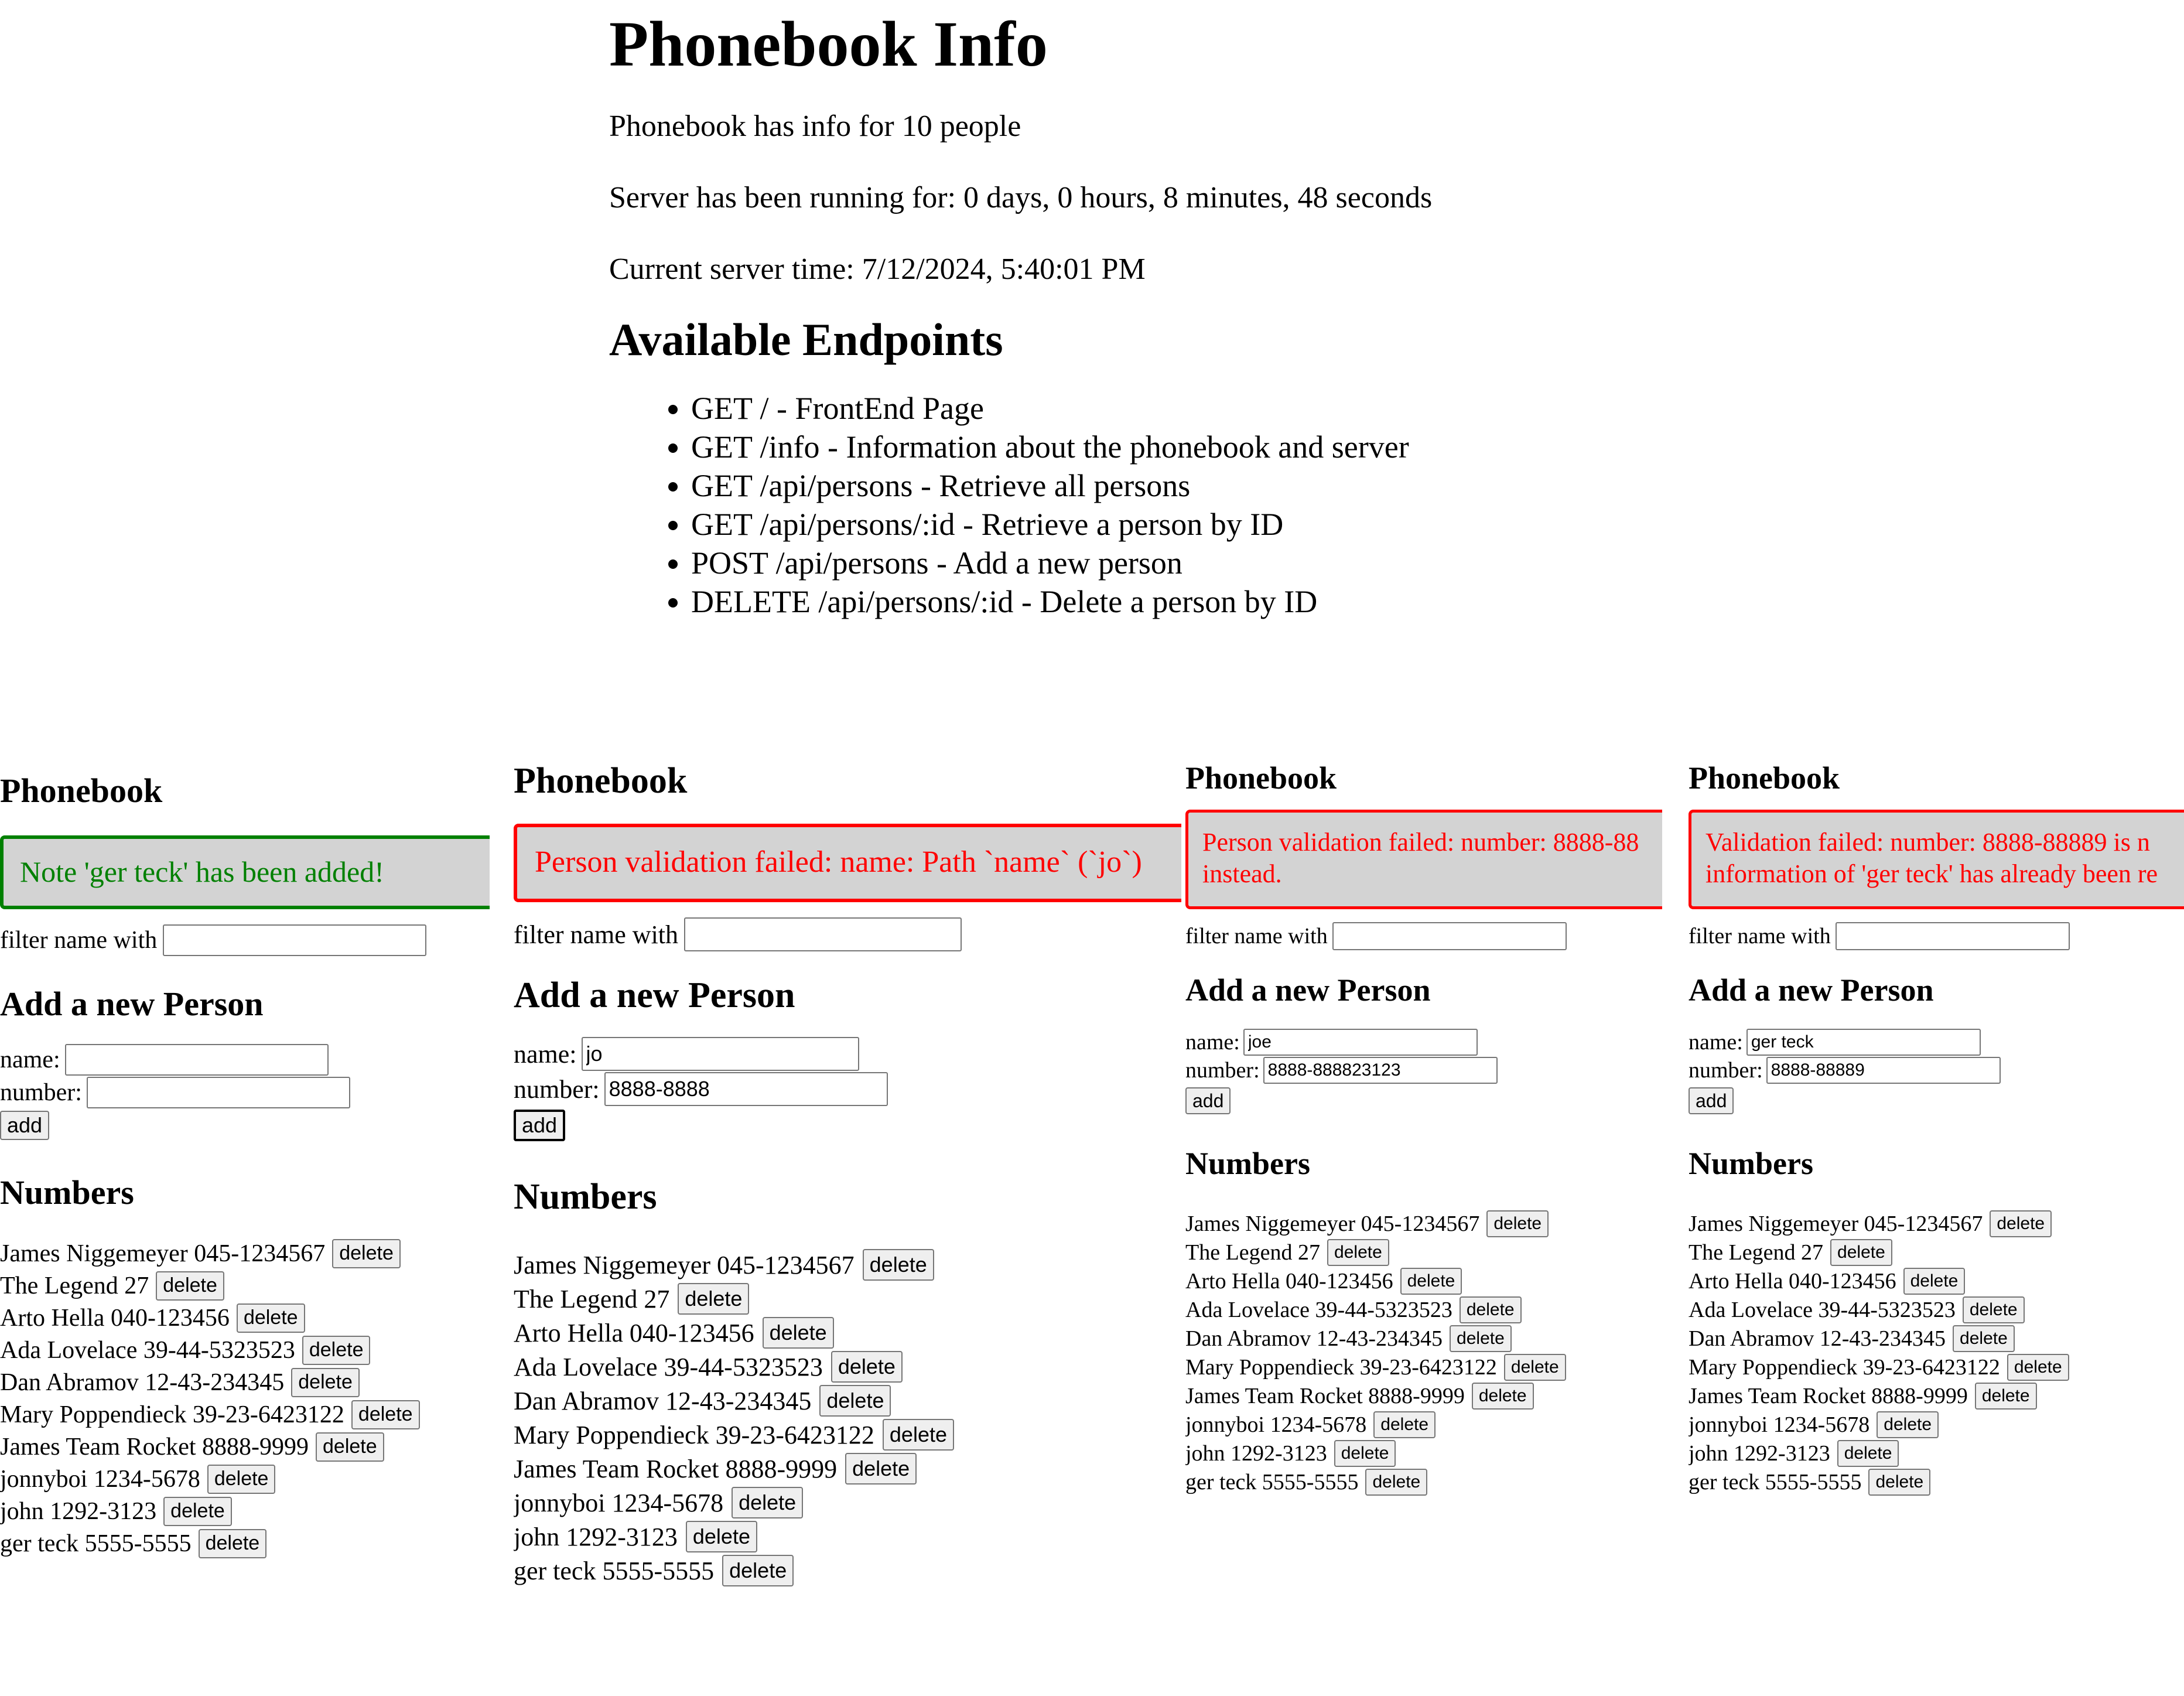 This screenshot has height=1696, width=2184. I want to click on endpoint-item: GET / - FrontEnd Page, so click(1148, 408).